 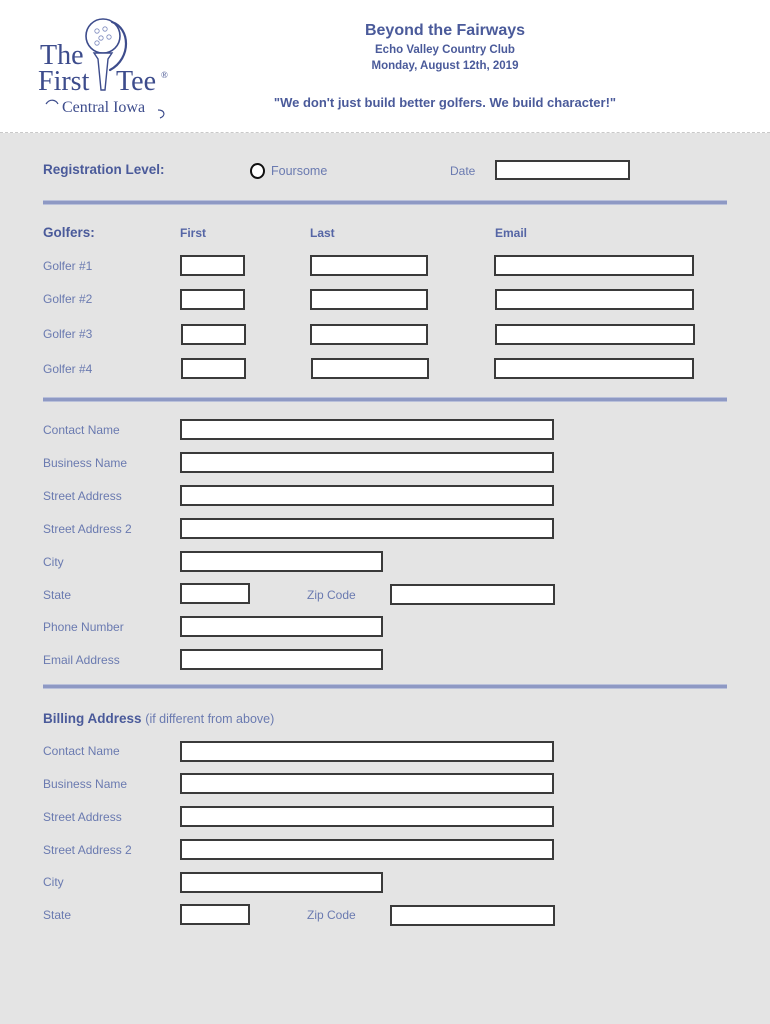 I want to click on golfer-2-label: Golfer #2, so click(x=68, y=299).